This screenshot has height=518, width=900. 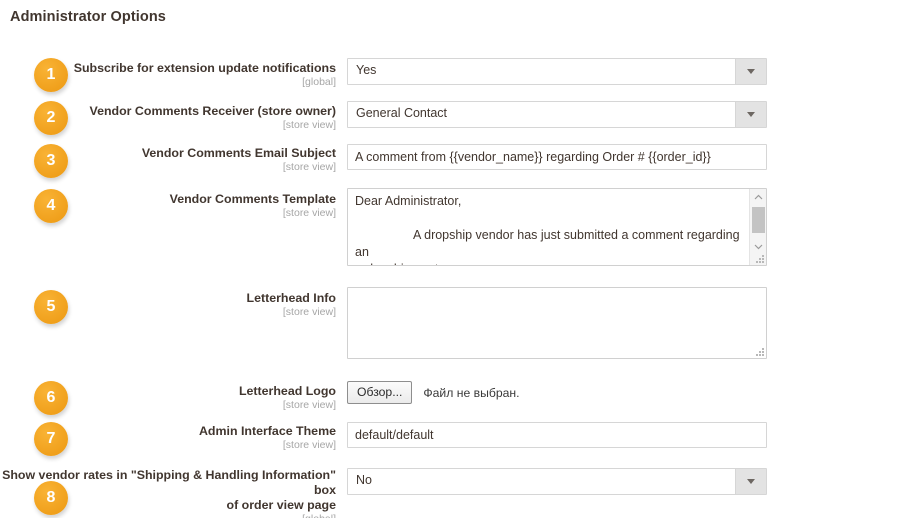 I want to click on textarea-scrollbar, so click(x=757, y=227).